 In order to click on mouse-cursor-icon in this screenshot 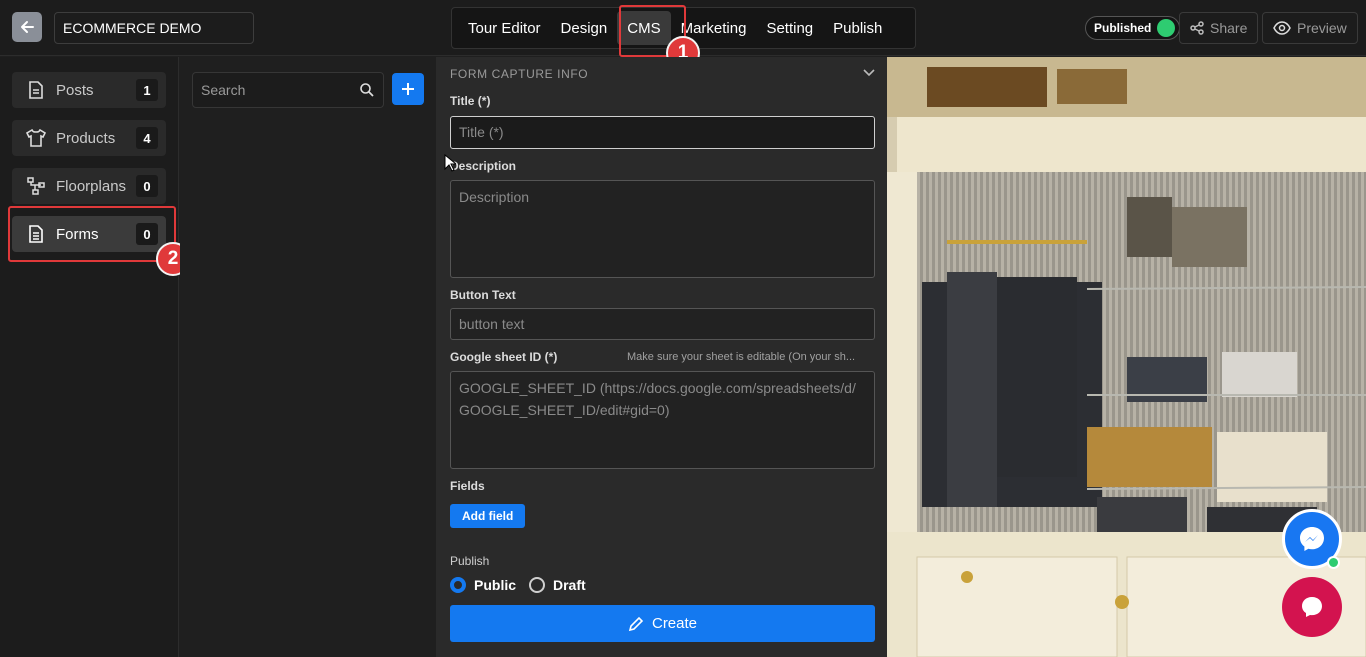, I will do `click(450, 163)`.